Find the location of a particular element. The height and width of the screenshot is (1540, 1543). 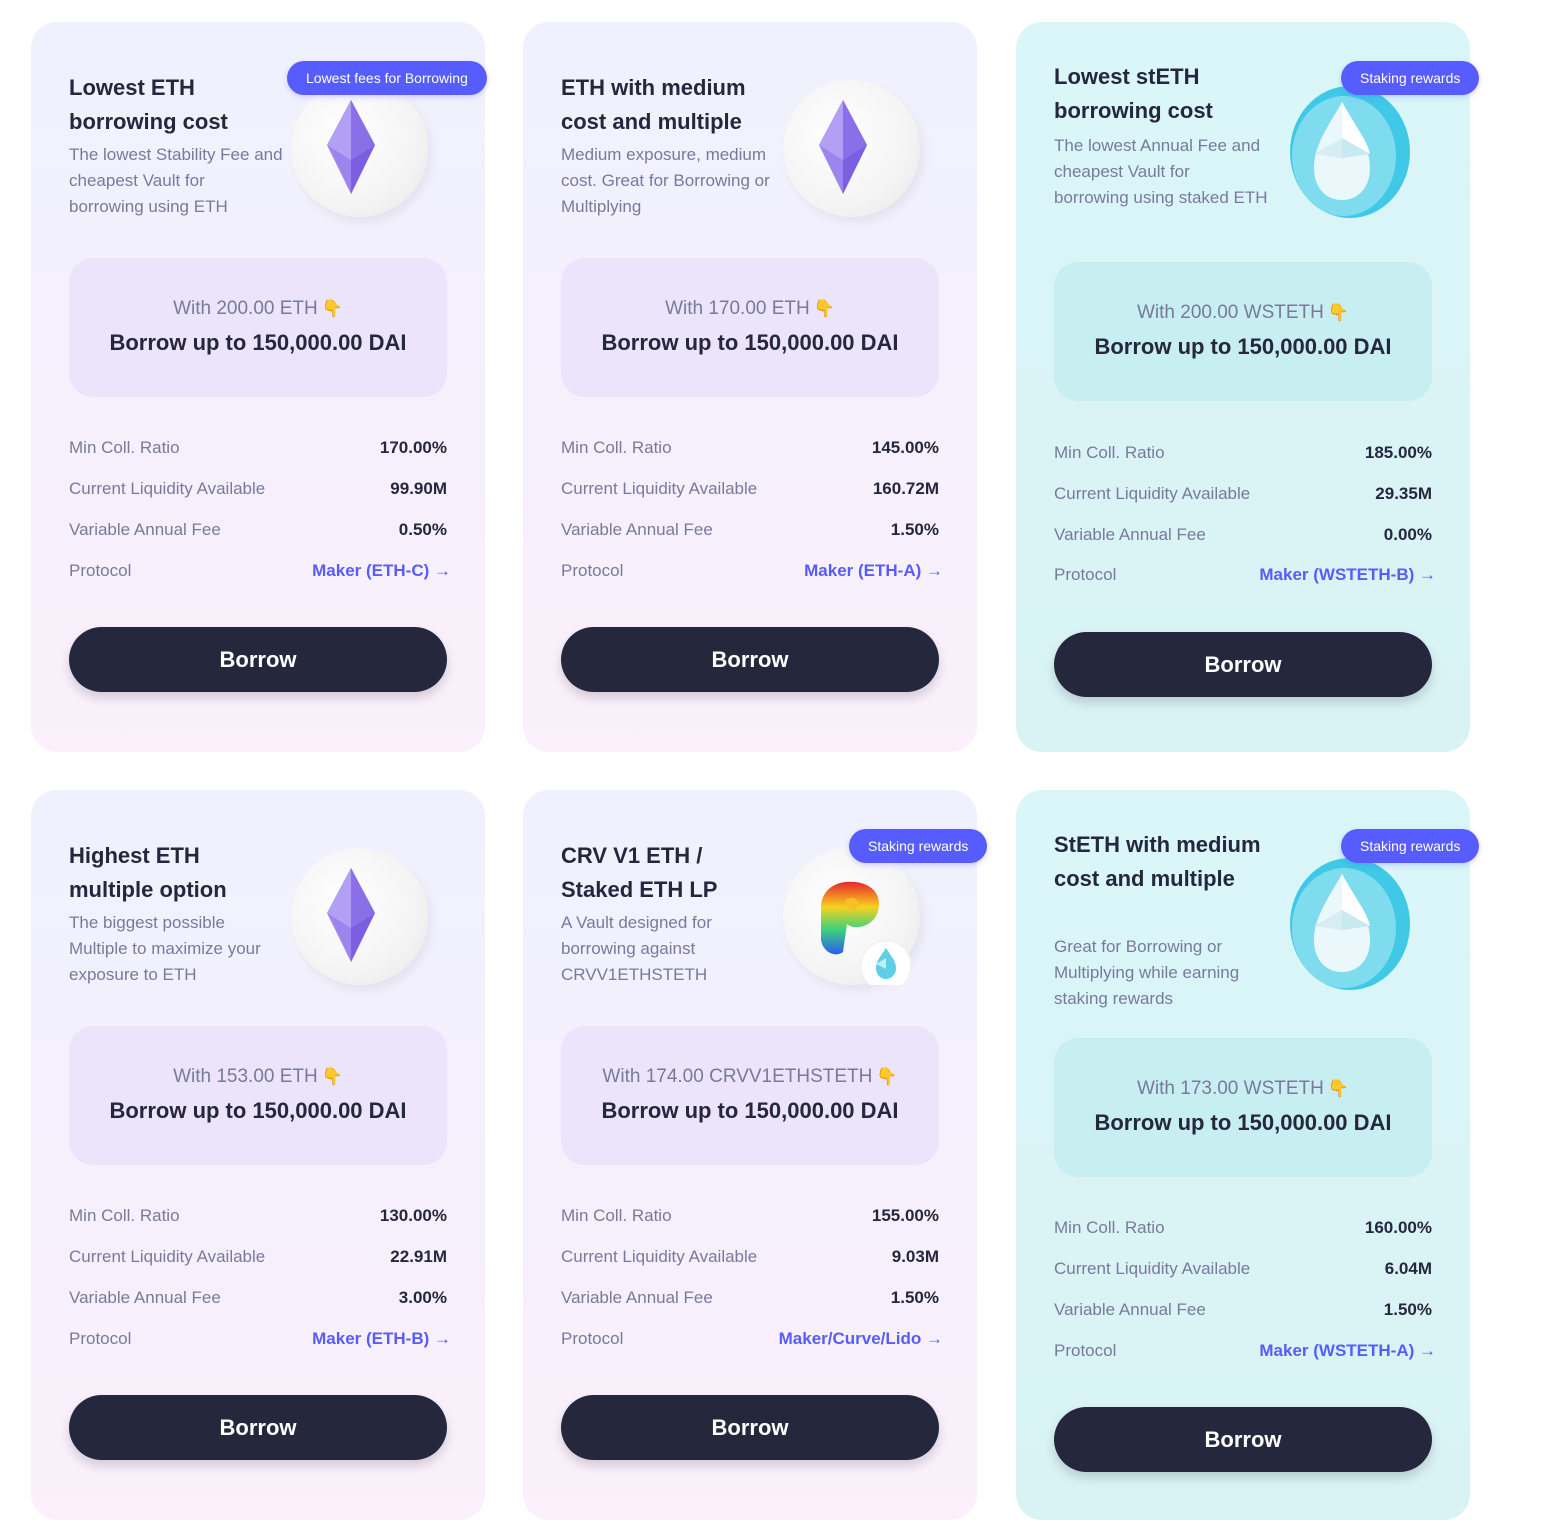

min-coll-value: 155.00% is located at coordinates (905, 1215).